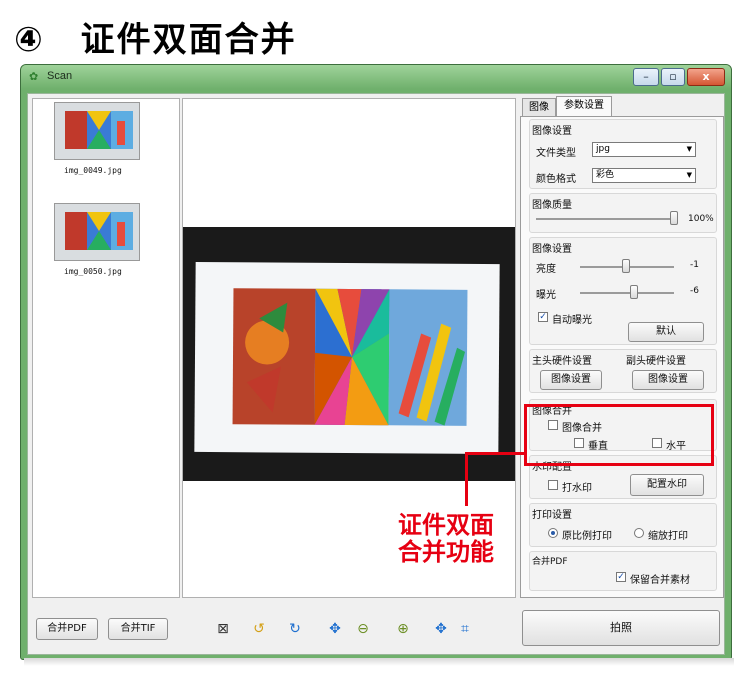 This screenshot has width=750, height=674. Describe the element at coordinates (646, 77) in the screenshot. I see `minimize-button: –` at that location.